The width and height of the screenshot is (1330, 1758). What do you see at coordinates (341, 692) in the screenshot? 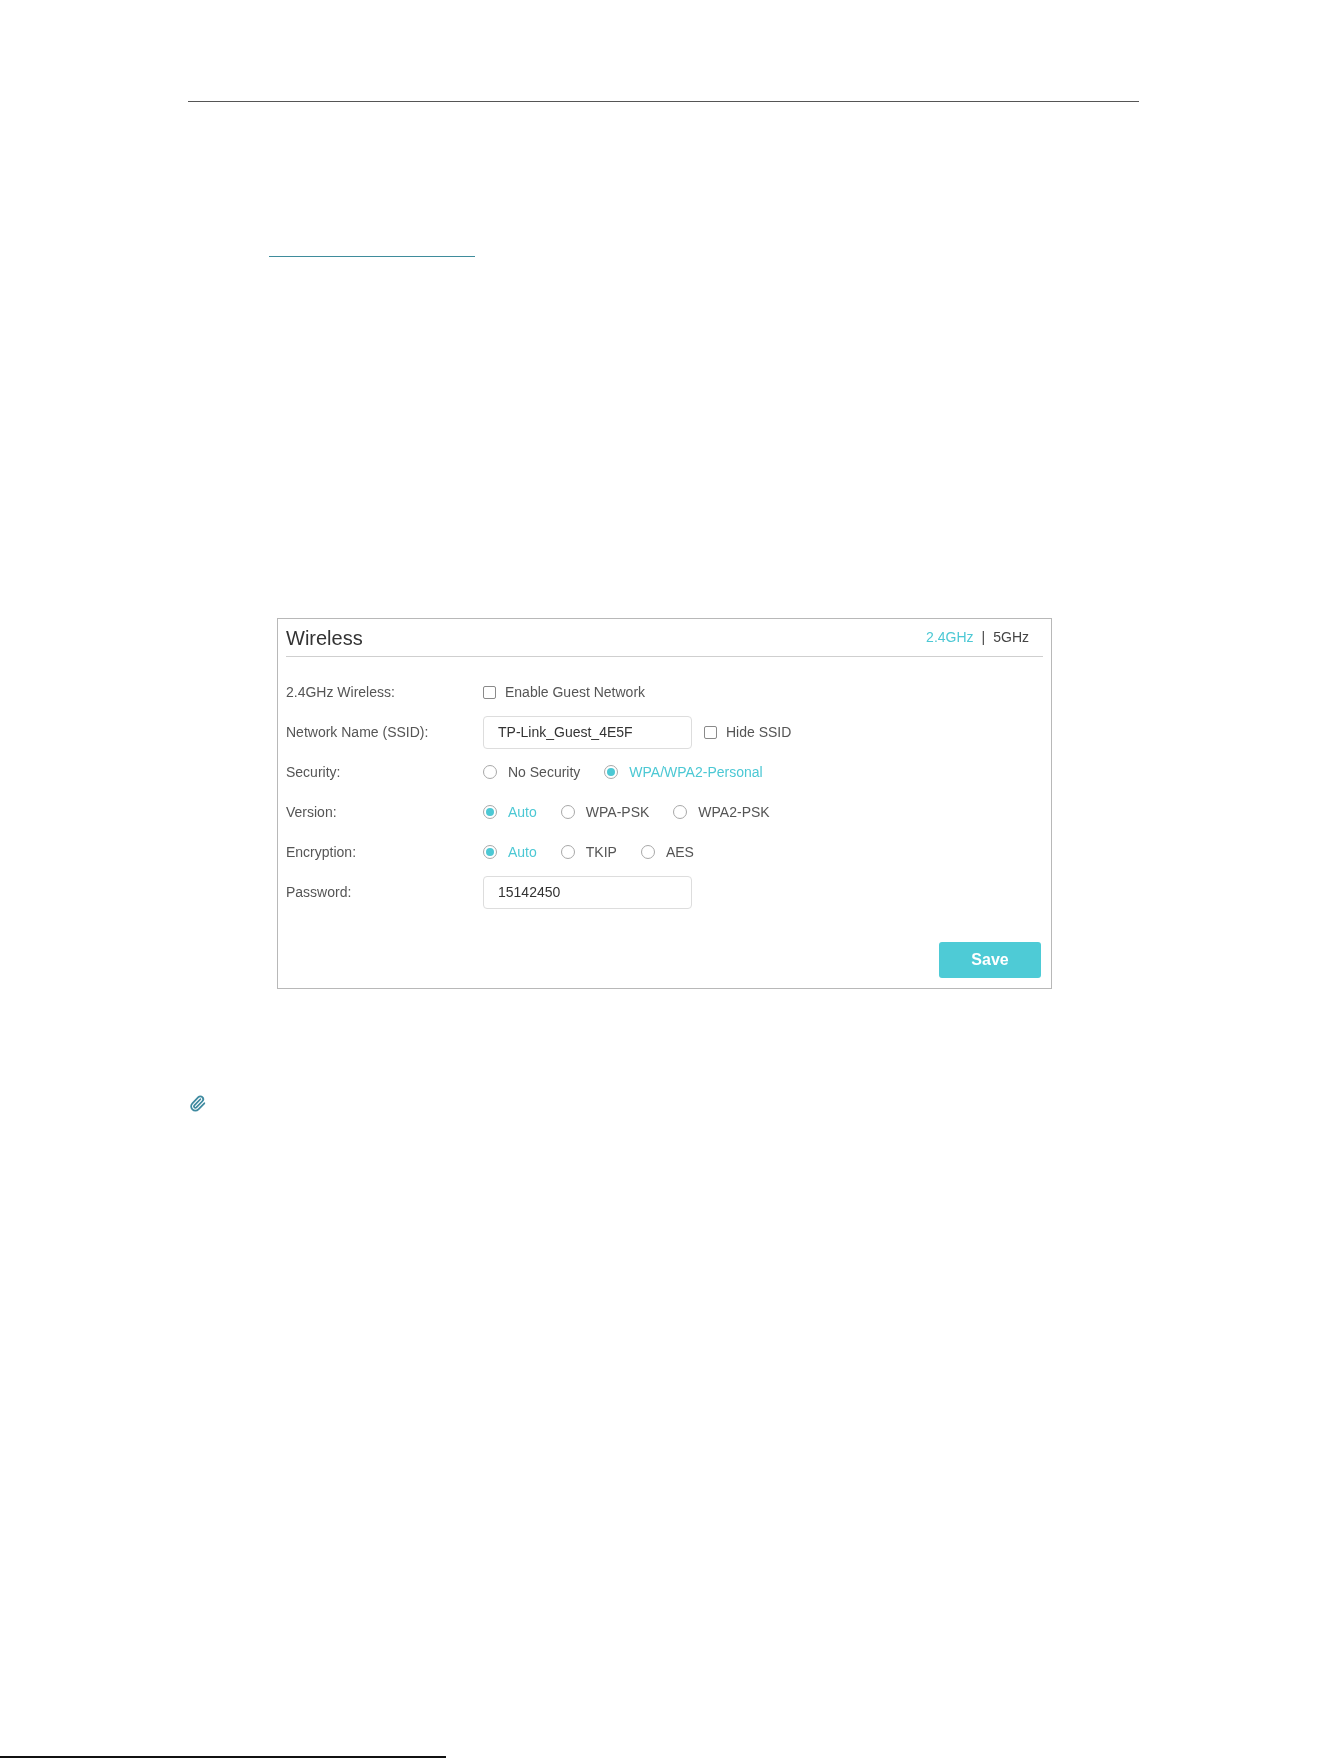
I see `field-label: 2.4GHz Wireless:` at bounding box center [341, 692].